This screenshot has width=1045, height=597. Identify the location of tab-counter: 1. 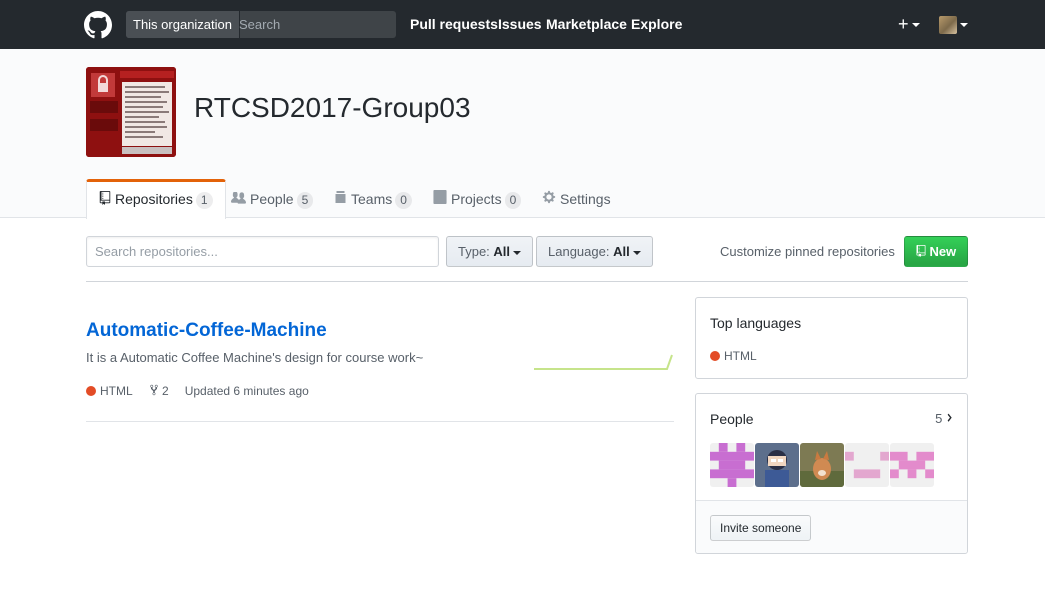
(204, 200).